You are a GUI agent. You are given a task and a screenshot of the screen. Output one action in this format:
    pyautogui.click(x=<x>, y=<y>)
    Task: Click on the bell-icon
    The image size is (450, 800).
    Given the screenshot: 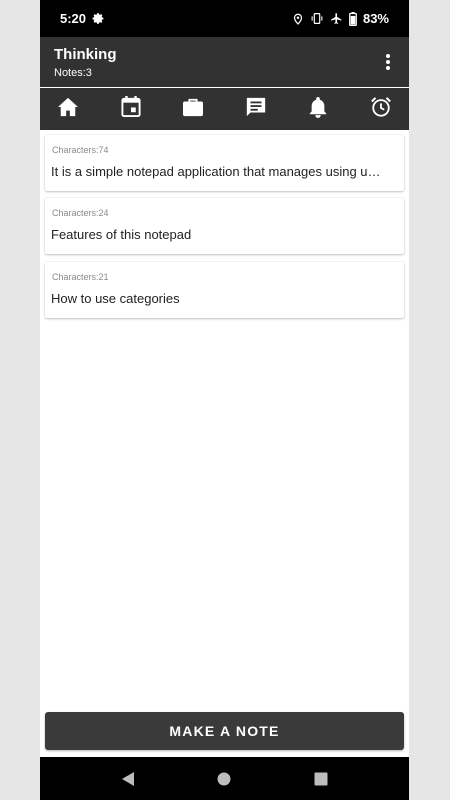 What is the action you would take?
    pyautogui.click(x=318, y=109)
    